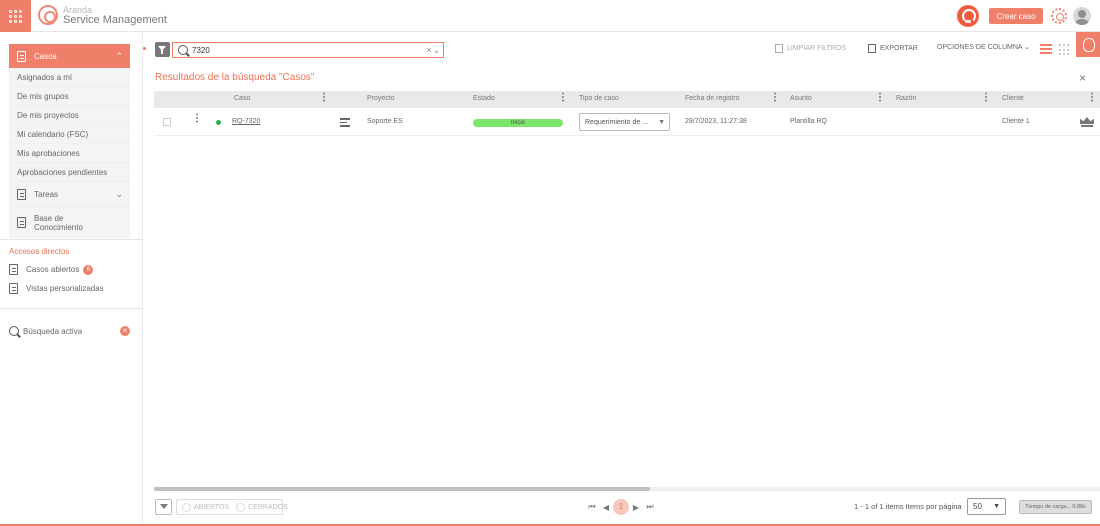  I want to click on cases-document-icon, so click(21, 56).